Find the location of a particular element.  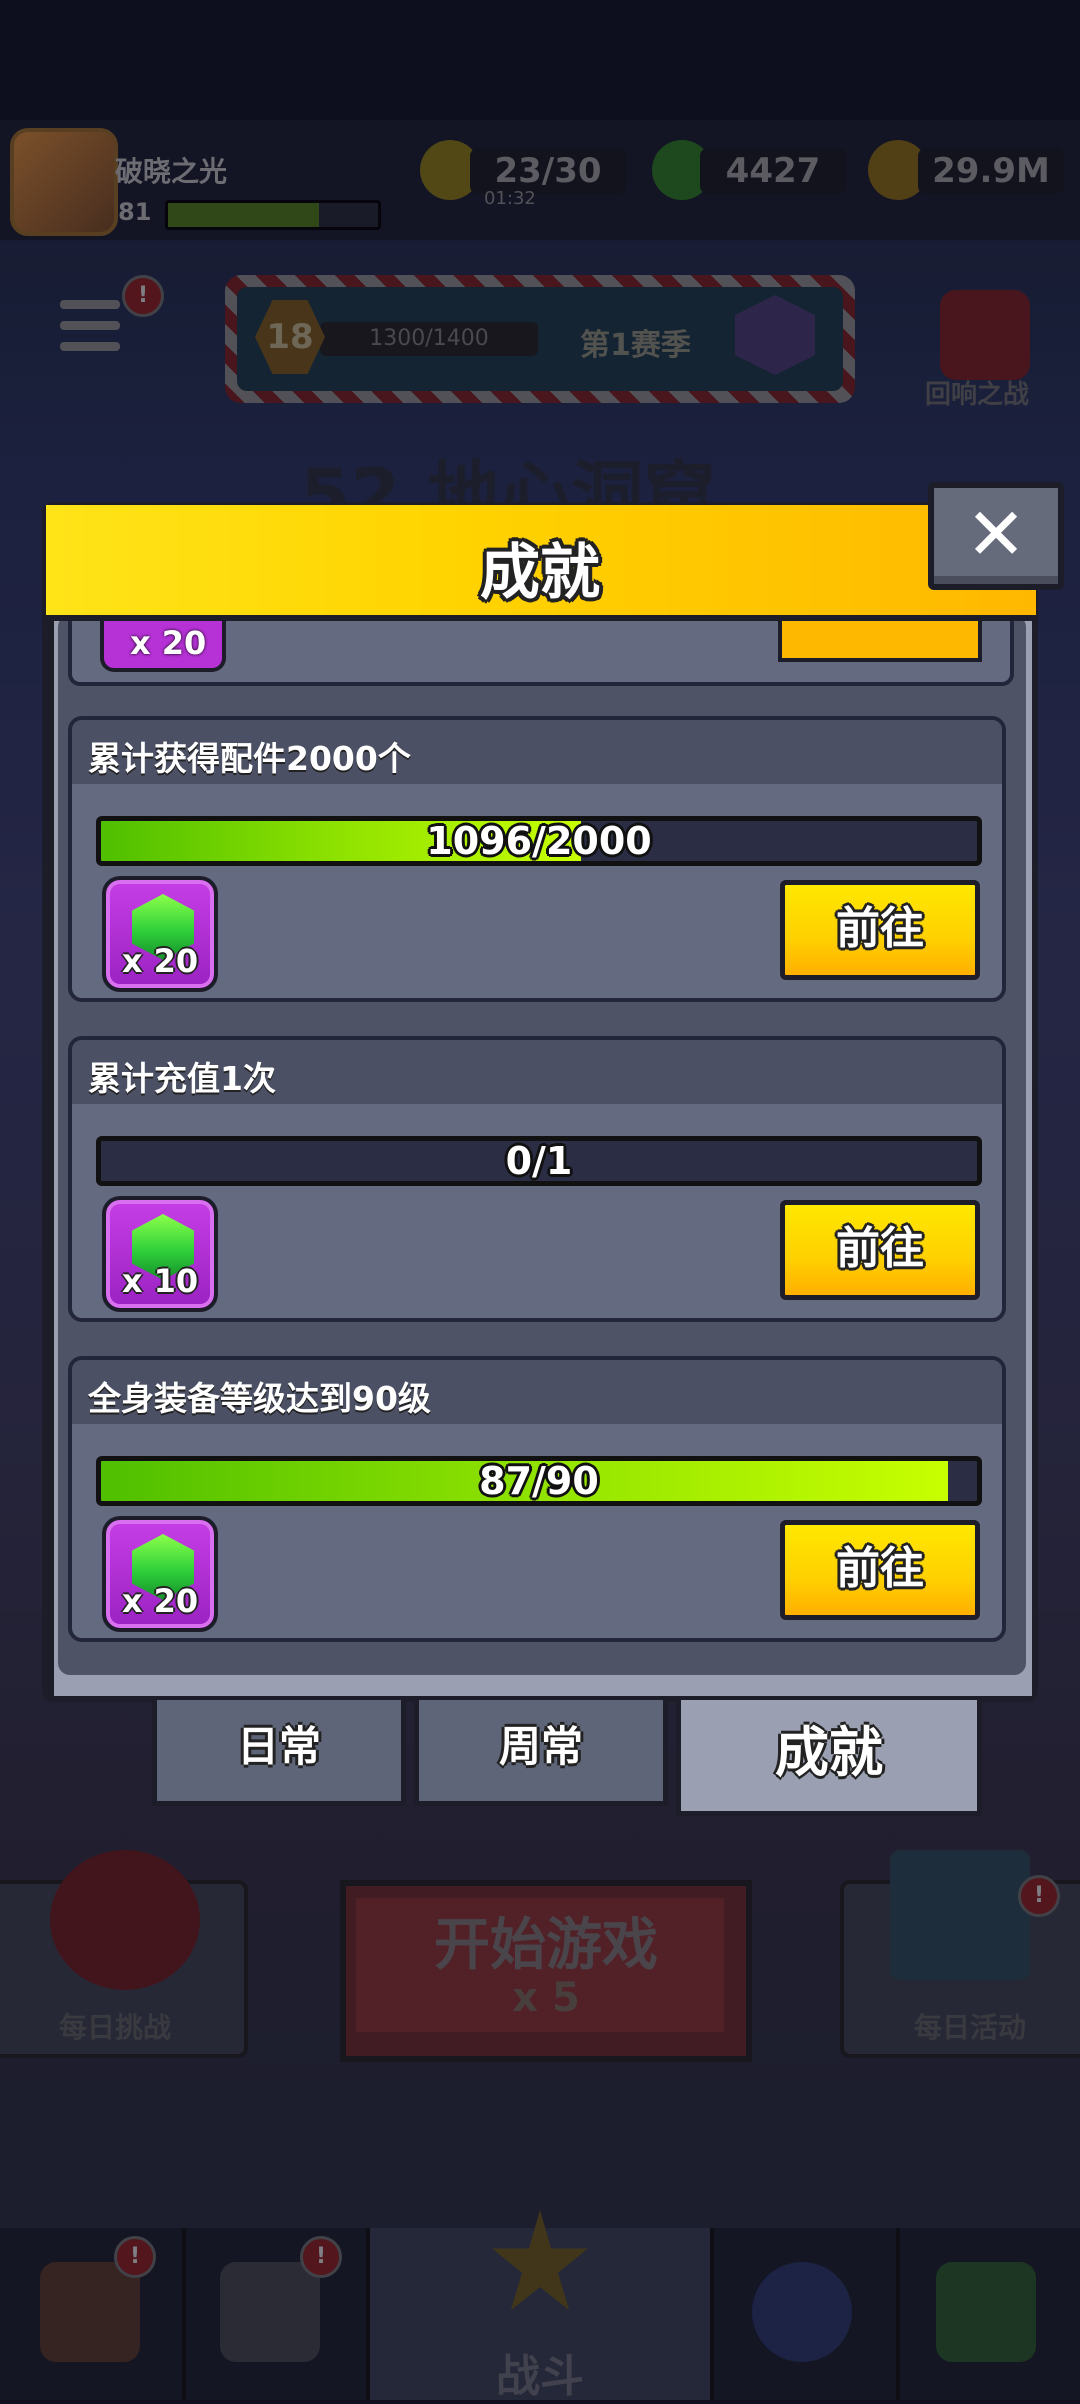

achievement-progress-text: 1096/2000 is located at coordinates (539, 841).